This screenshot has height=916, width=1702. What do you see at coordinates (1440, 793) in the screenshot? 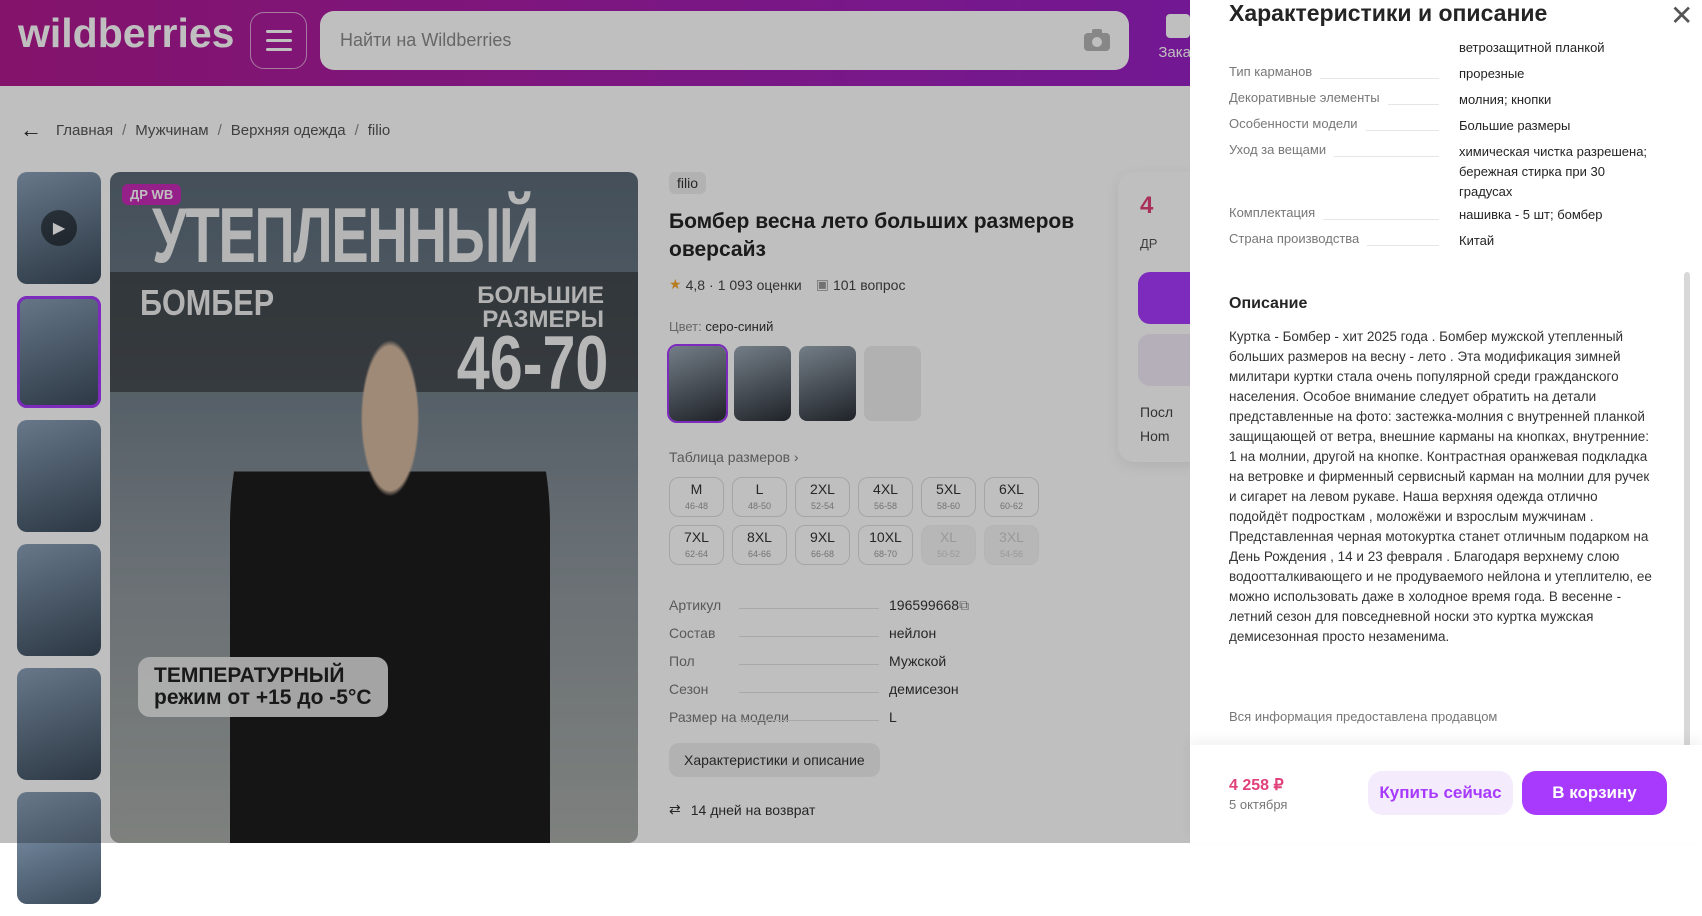
I see `buy-now-button: Купить сейчас` at bounding box center [1440, 793].